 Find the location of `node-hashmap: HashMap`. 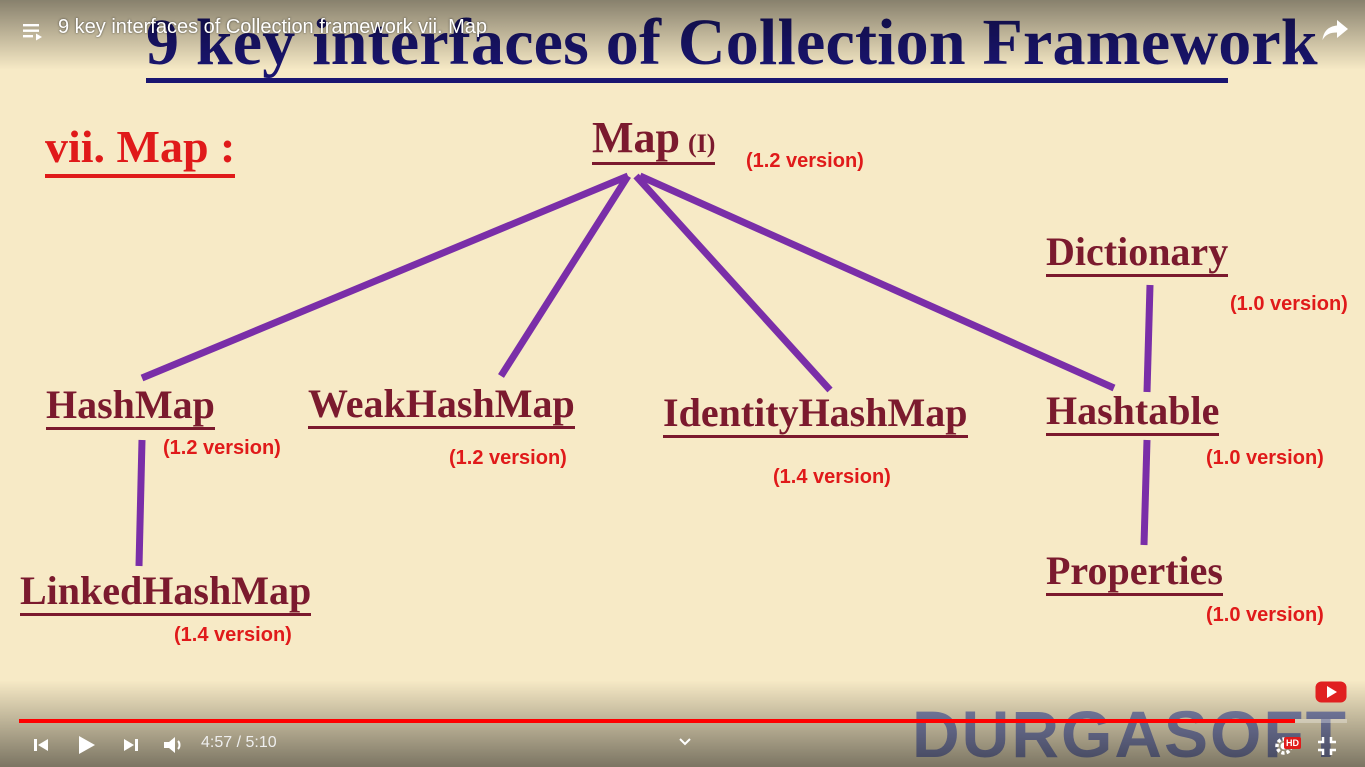

node-hashmap: HashMap is located at coordinates (130, 406).